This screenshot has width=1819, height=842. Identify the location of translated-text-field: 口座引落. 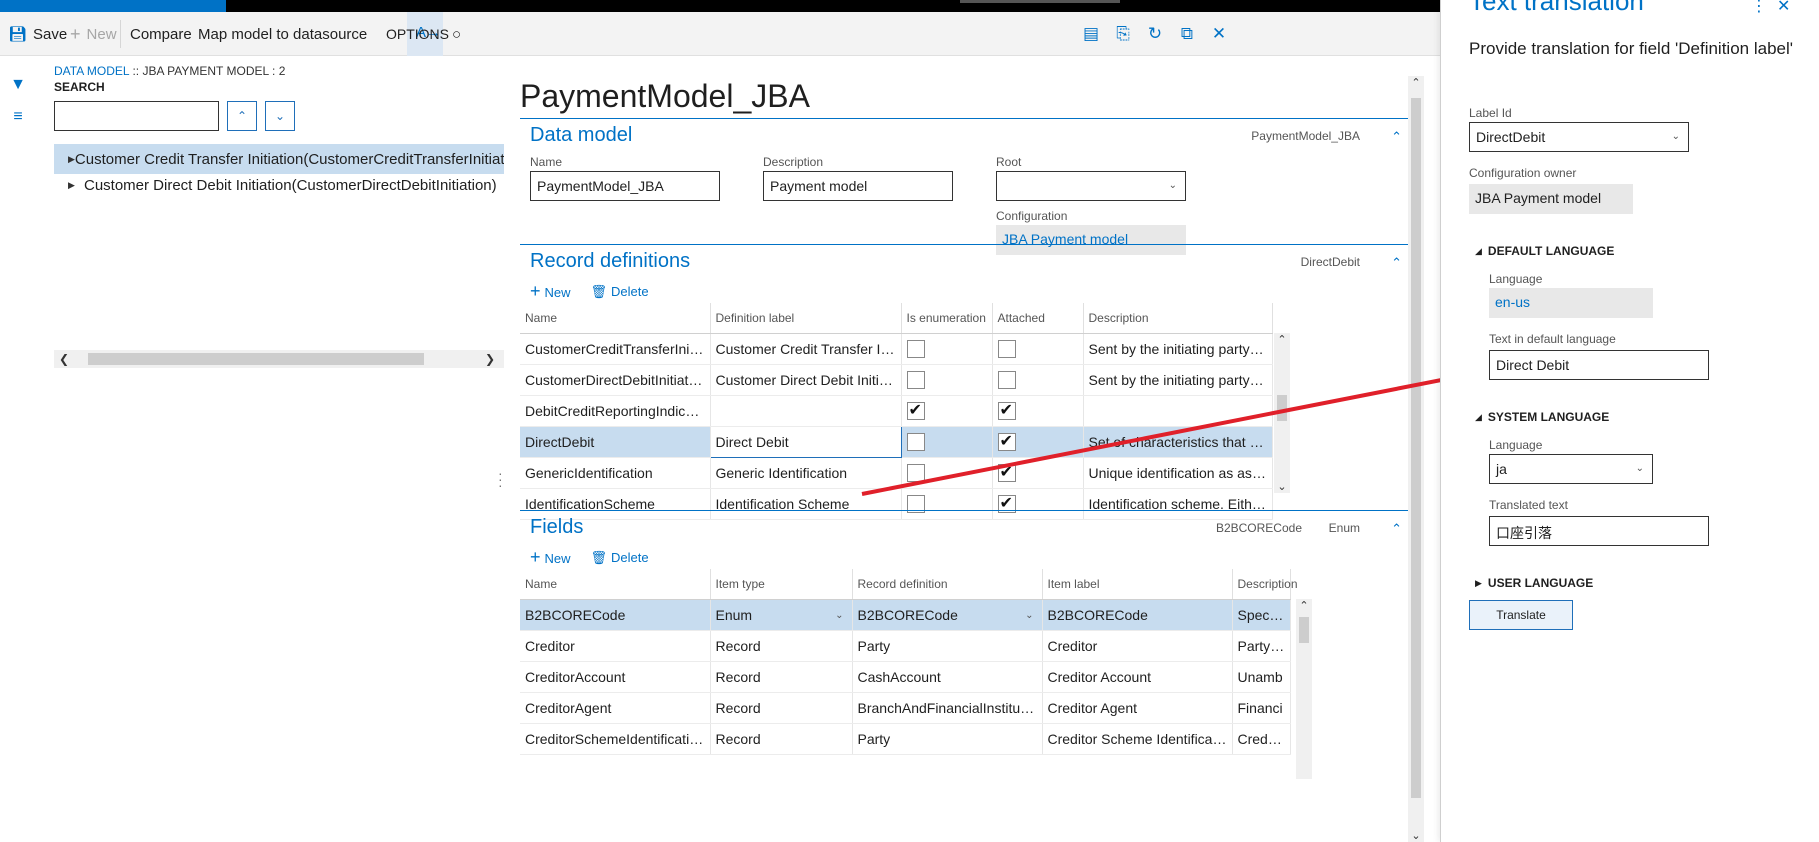
(1599, 531).